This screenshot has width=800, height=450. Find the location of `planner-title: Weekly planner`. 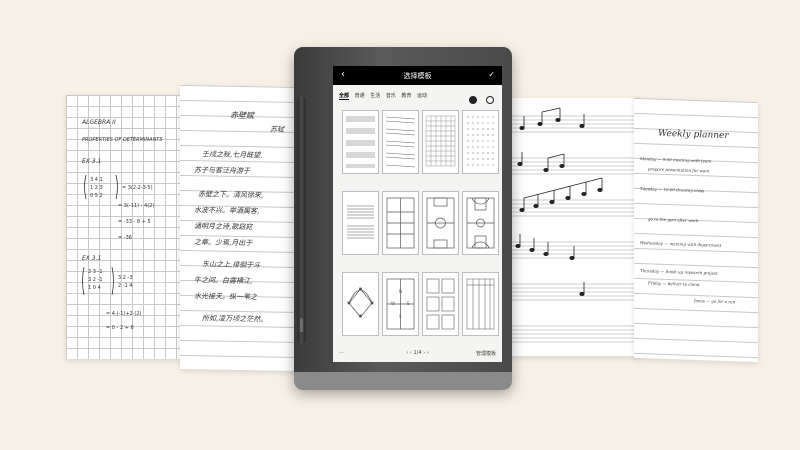

planner-title: Weekly planner is located at coordinates (693, 135).